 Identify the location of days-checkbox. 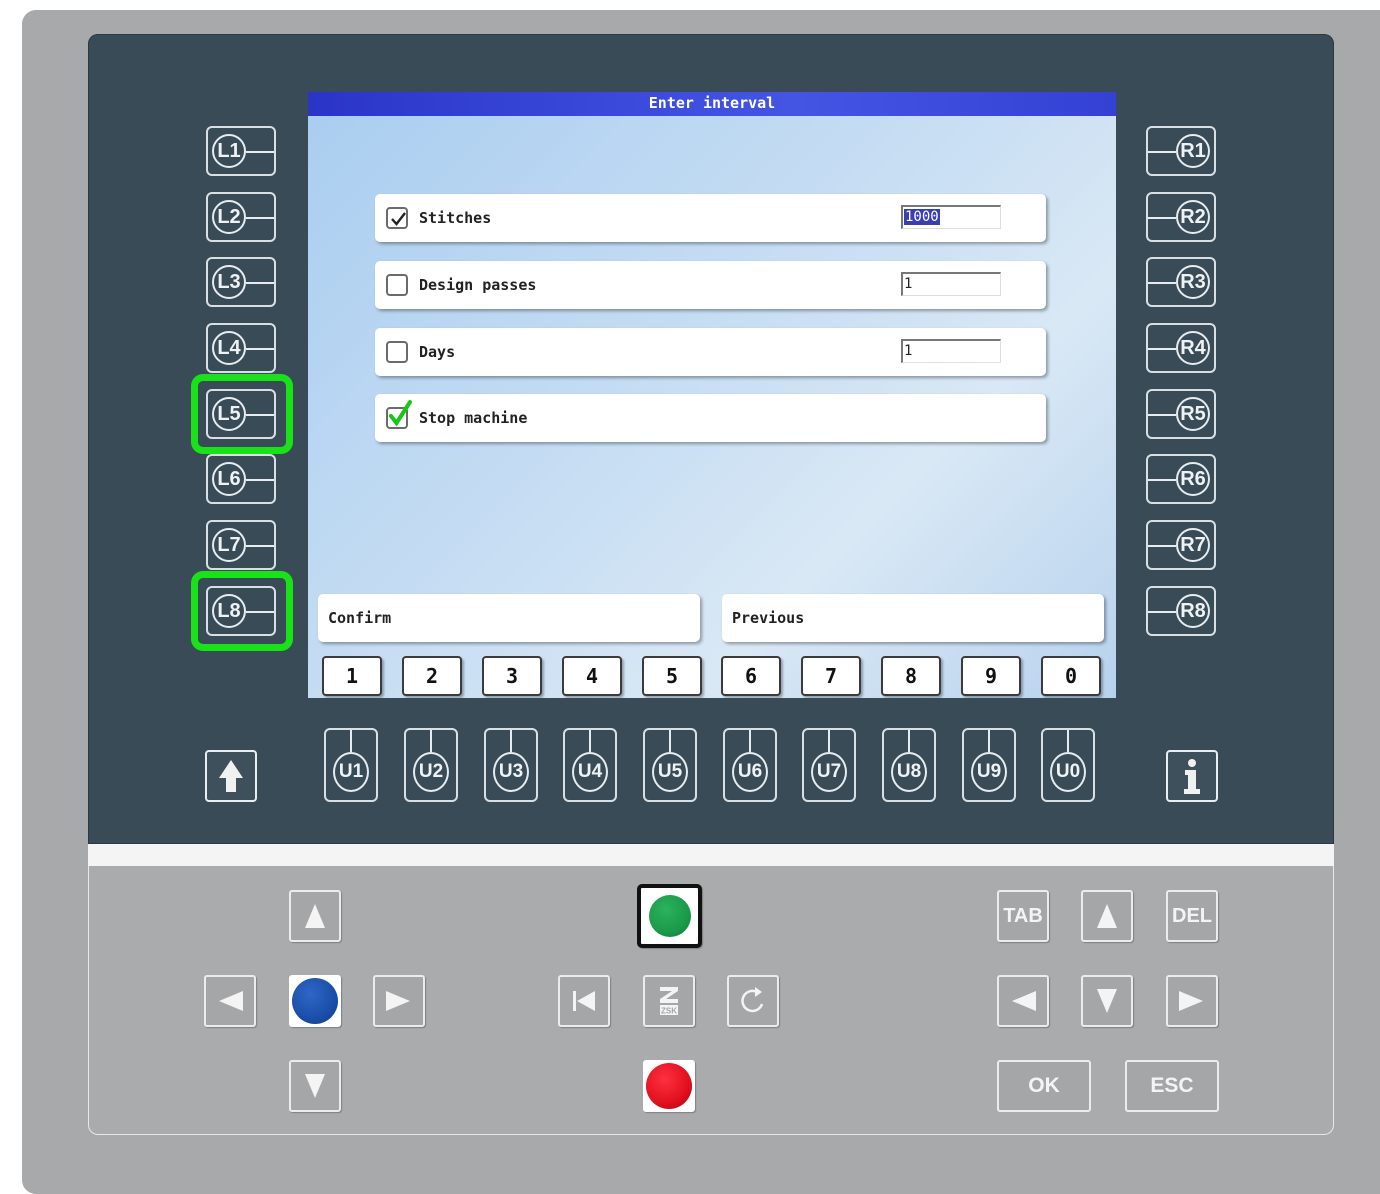
(397, 352).